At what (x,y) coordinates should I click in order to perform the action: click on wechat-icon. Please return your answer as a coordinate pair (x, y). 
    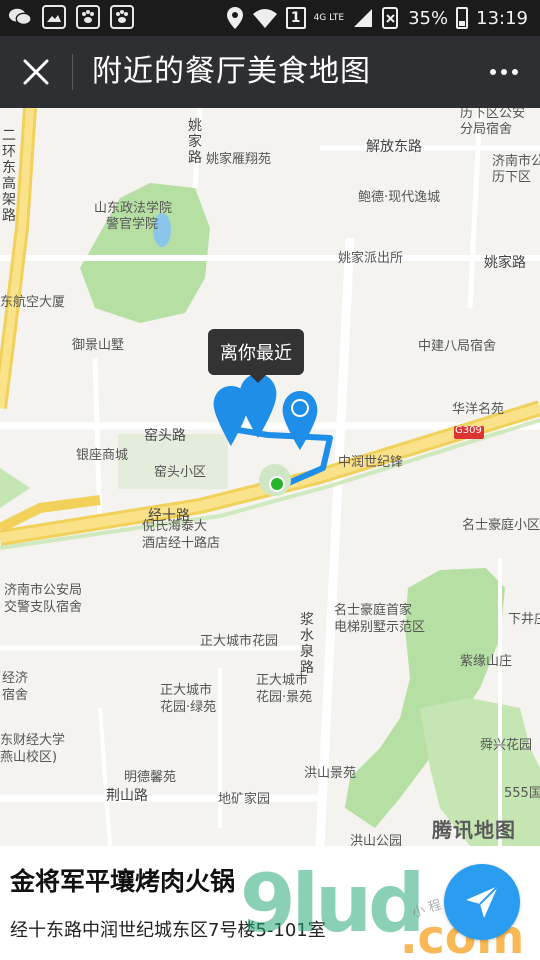
    Looking at the image, I should click on (20, 17).